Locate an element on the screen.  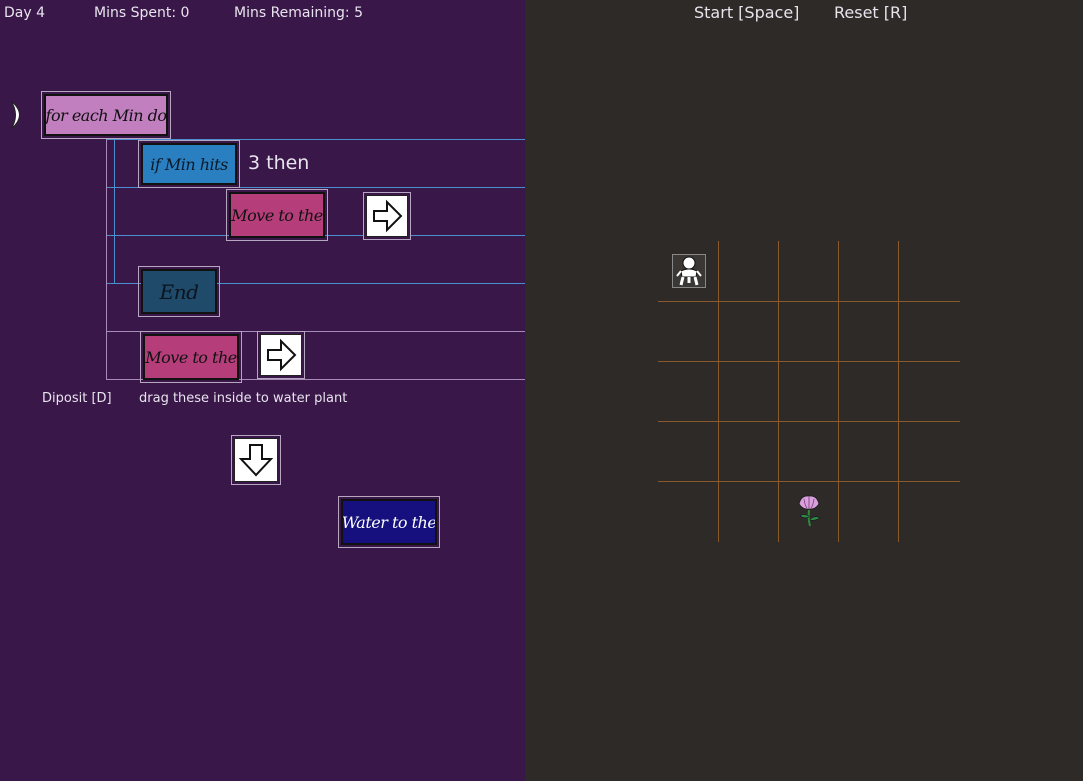
if-bracket is located at coordinates (114, 211).